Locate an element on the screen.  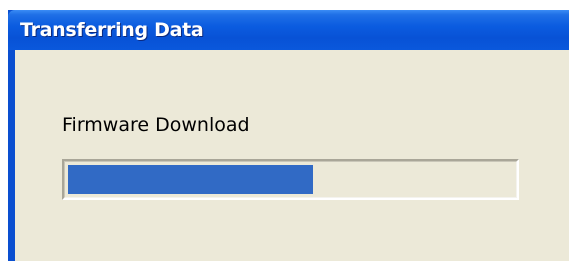
progress-track is located at coordinates (290, 179).